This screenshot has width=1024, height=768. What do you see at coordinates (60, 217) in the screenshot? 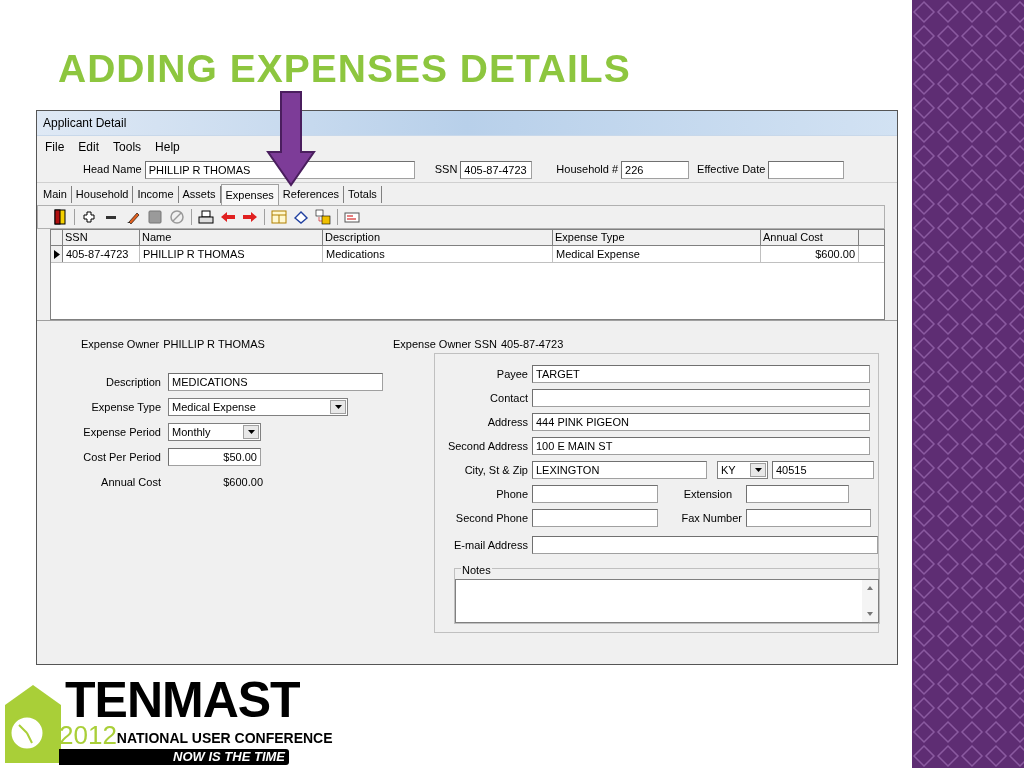
I see `exit-door-icon` at bounding box center [60, 217].